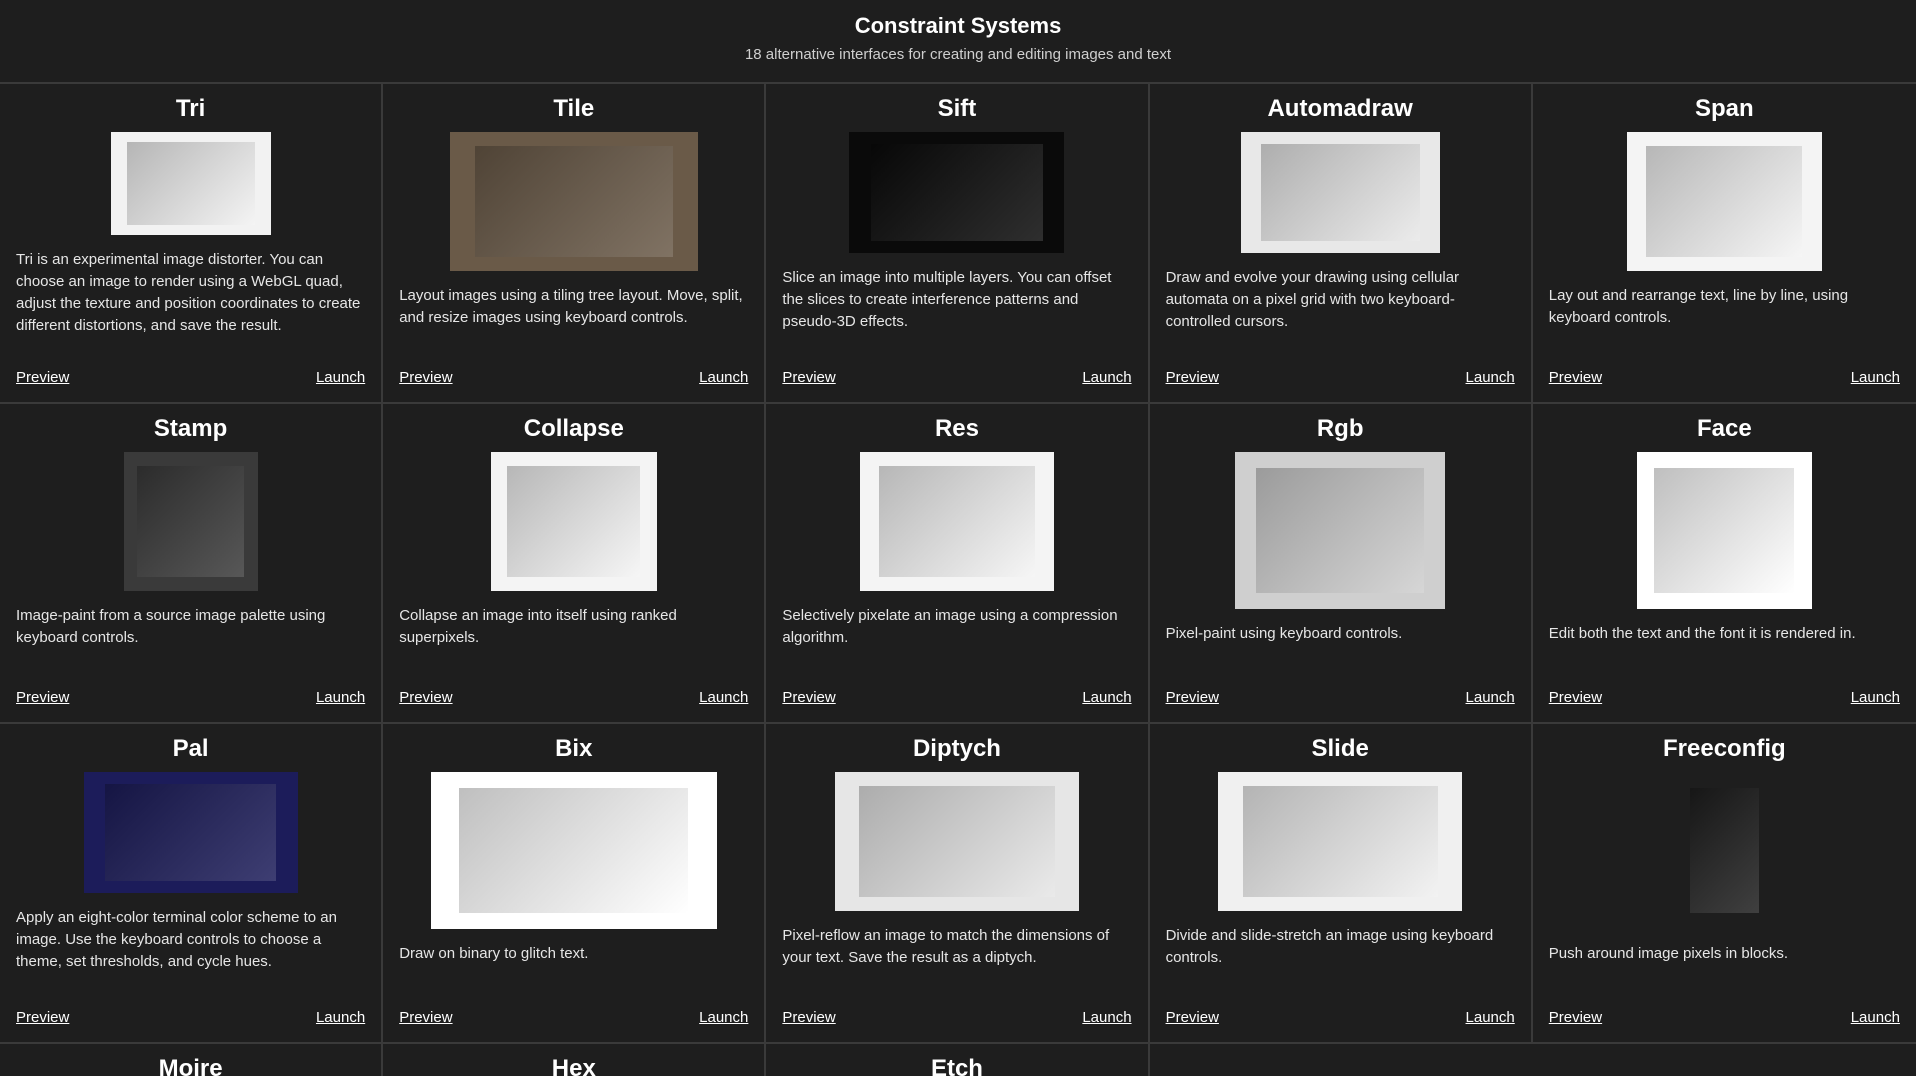  What do you see at coordinates (1341, 1060) in the screenshot?
I see `empty-cell` at bounding box center [1341, 1060].